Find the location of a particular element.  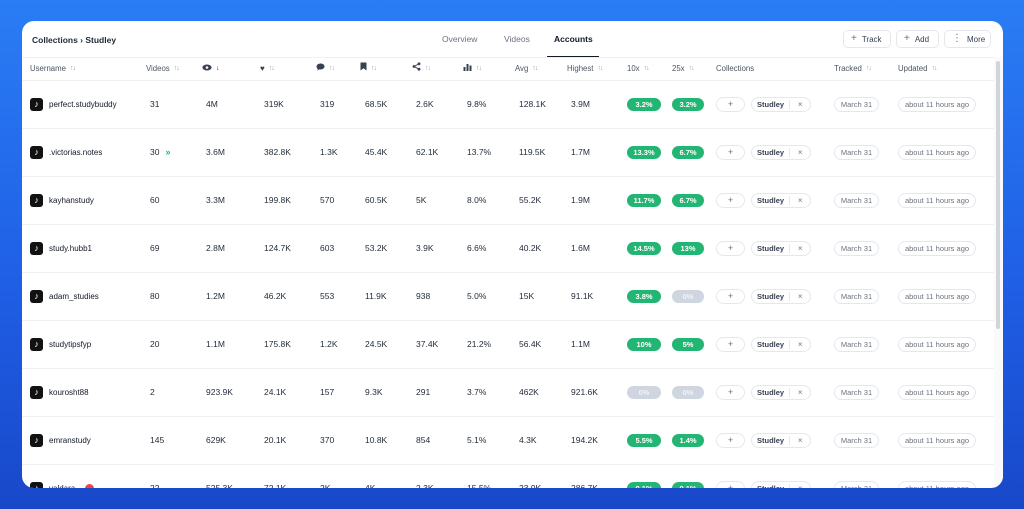

username: study.hubb1 is located at coordinates (70, 248).